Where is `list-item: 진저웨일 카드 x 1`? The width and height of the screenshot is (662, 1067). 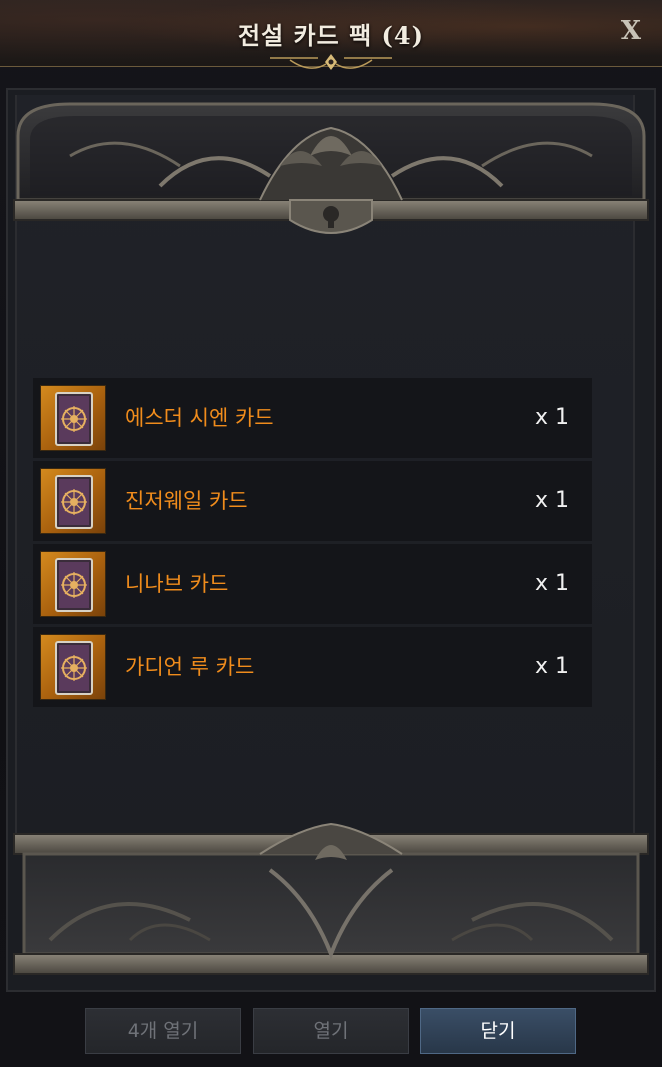
list-item: 진저웨일 카드 x 1 is located at coordinates (312, 501).